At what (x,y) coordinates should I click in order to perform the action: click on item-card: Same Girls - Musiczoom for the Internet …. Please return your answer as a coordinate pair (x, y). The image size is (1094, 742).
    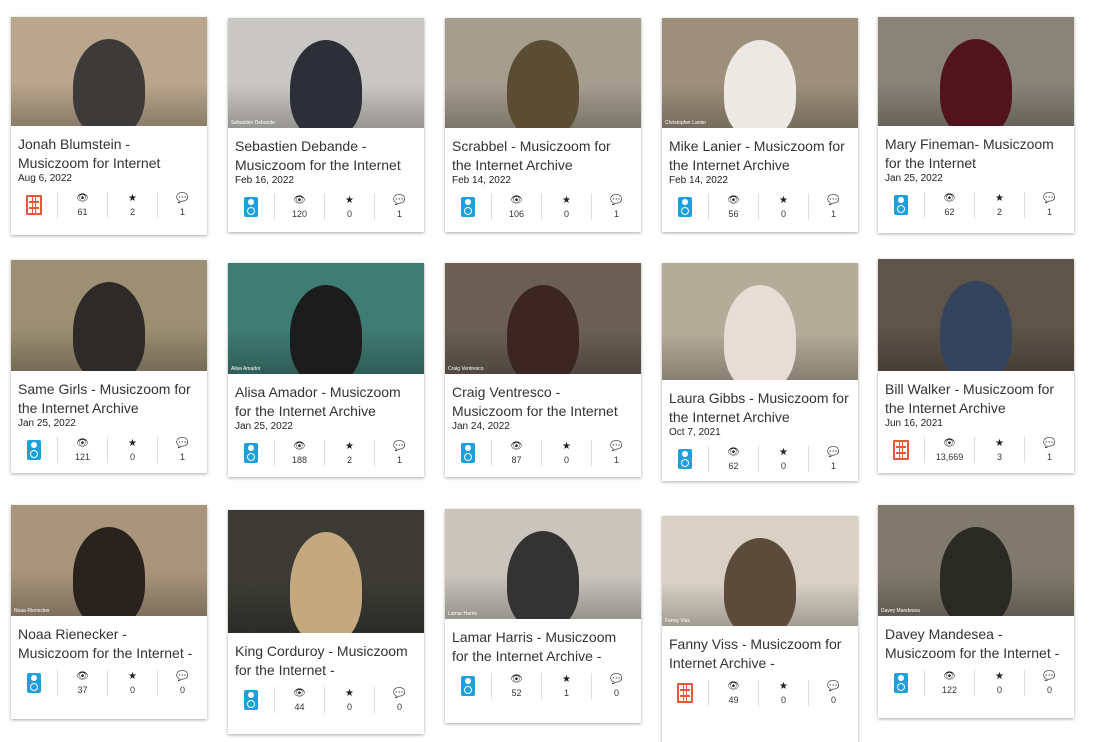
    Looking at the image, I should click on (109, 366).